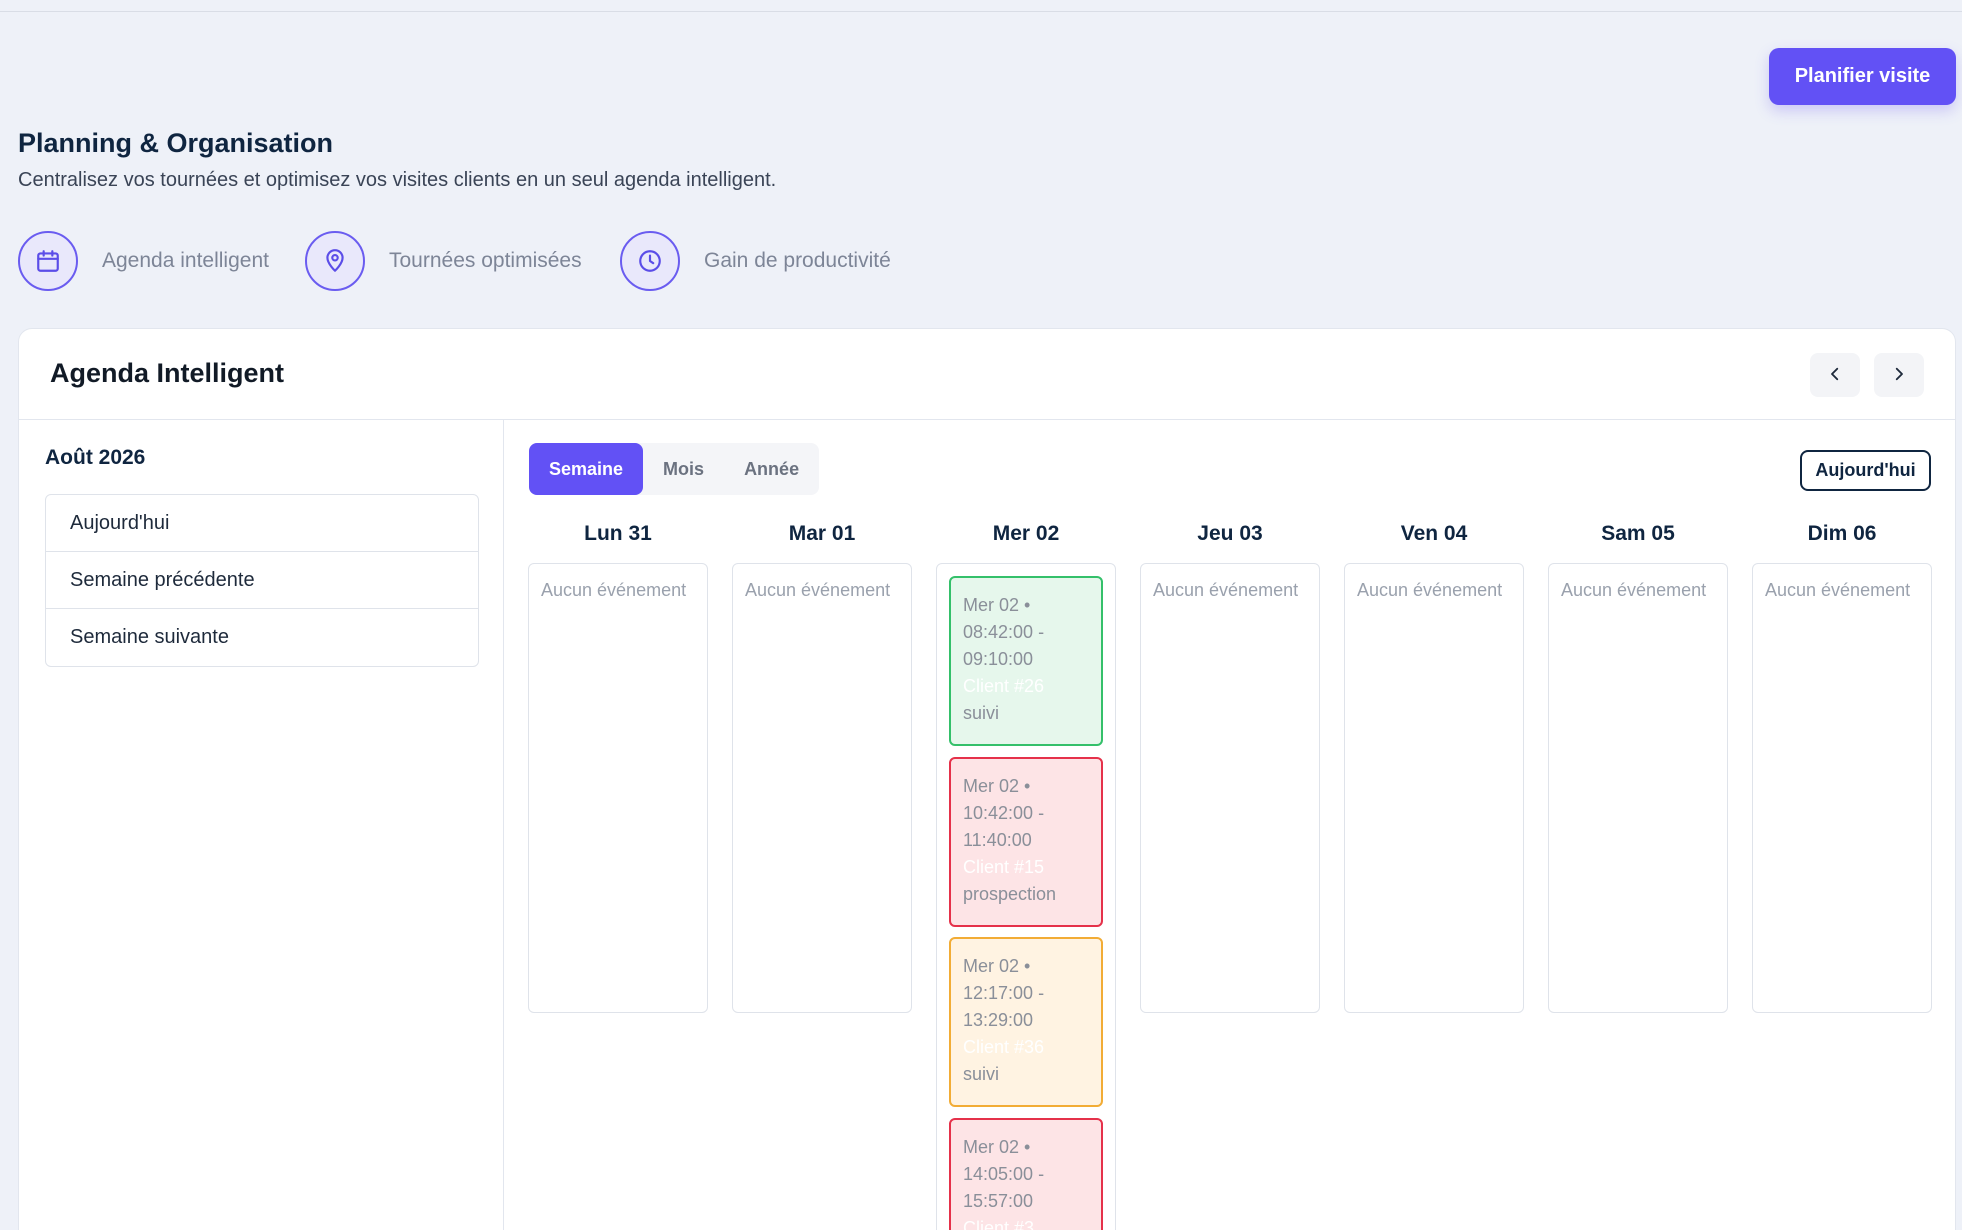 Image resolution: width=1962 pixels, height=1230 pixels. Describe the element at coordinates (1842, 533) in the screenshot. I see `day-header: Dim 06` at that location.